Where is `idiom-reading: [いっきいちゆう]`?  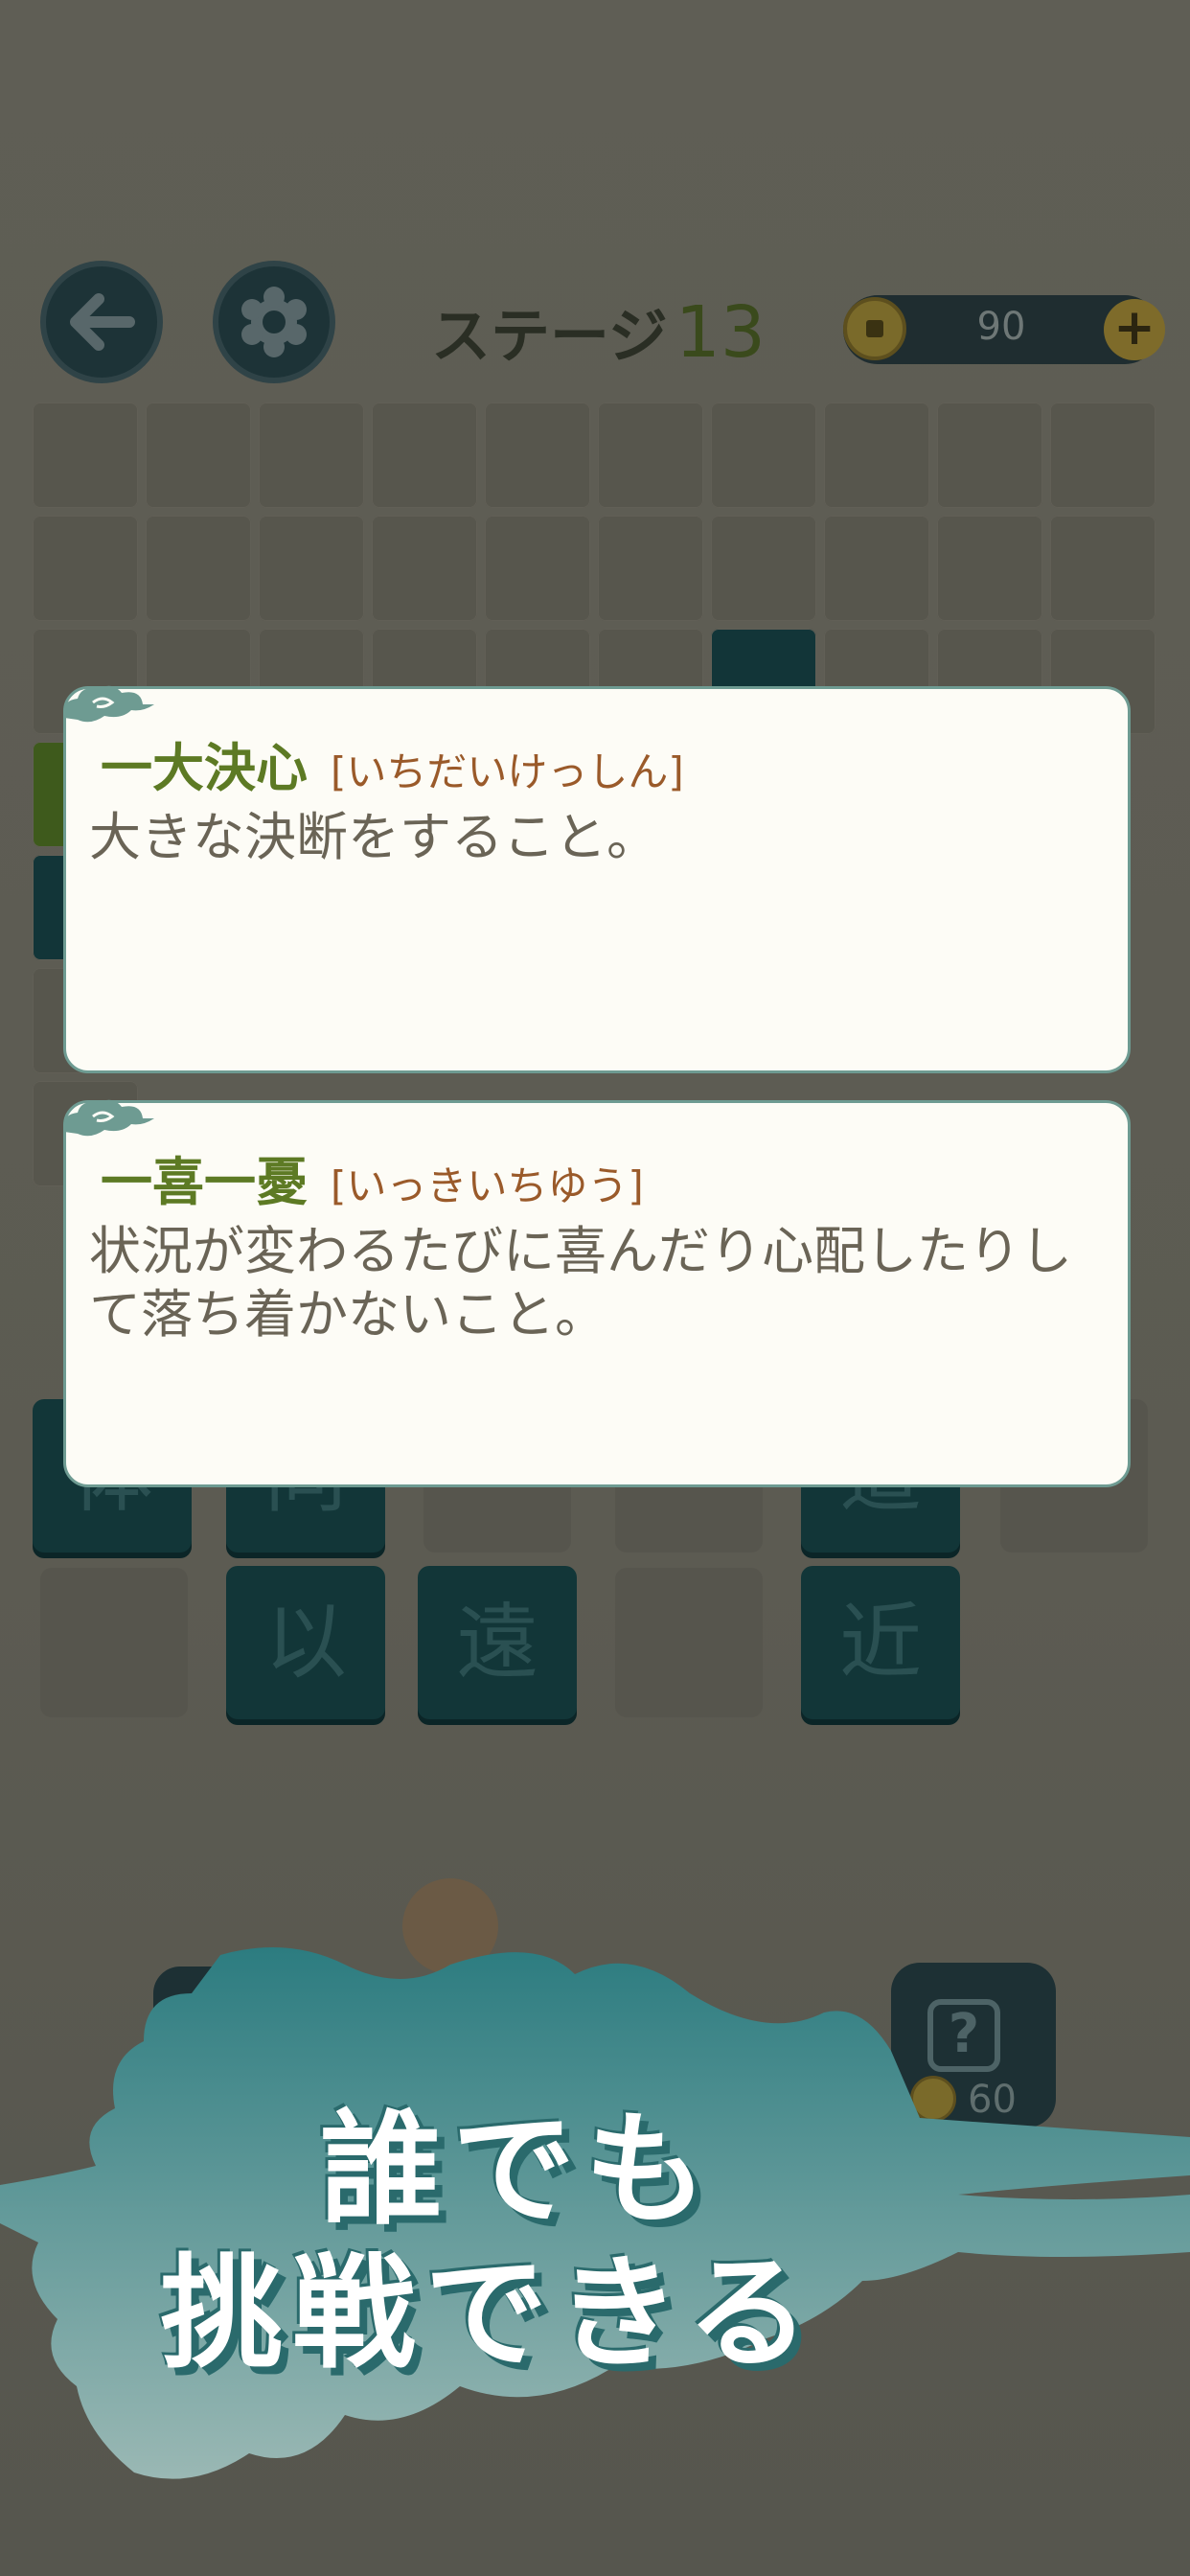 idiom-reading: [いっきいちゆう] is located at coordinates (488, 1185).